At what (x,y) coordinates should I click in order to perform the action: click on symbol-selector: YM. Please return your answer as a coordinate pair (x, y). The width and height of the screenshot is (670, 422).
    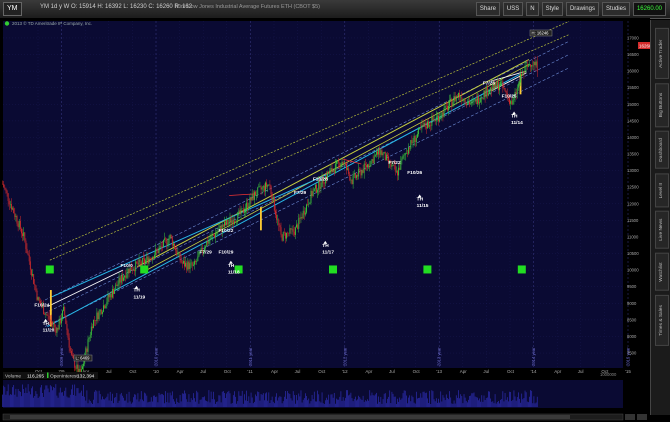
    Looking at the image, I should click on (12, 9).